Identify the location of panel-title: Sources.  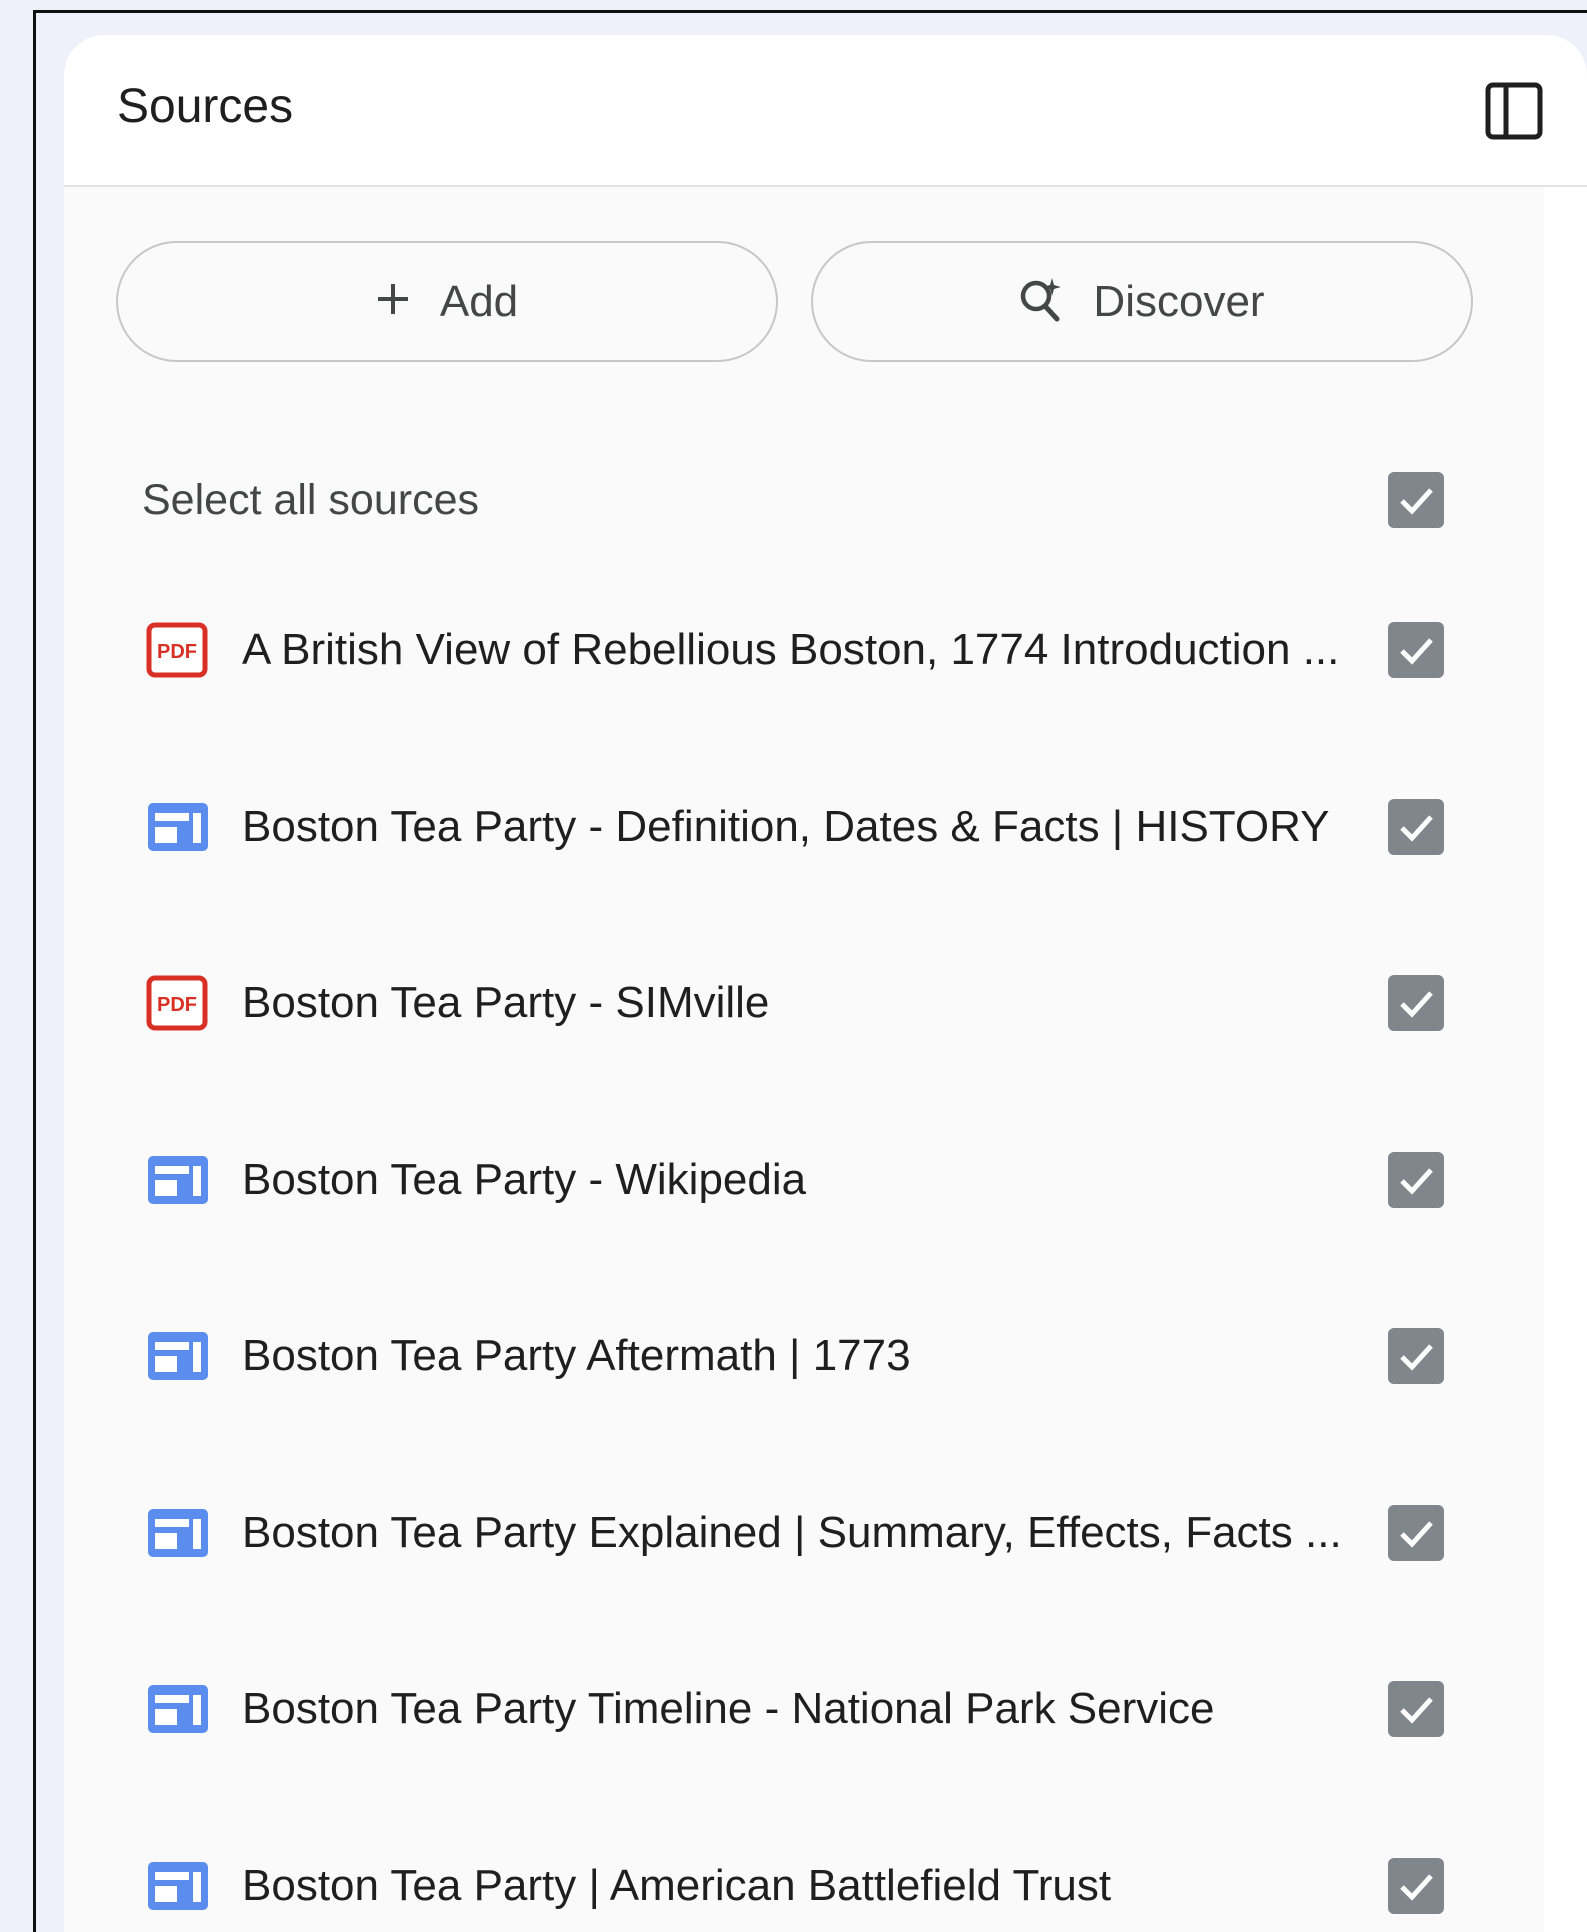
(205, 106).